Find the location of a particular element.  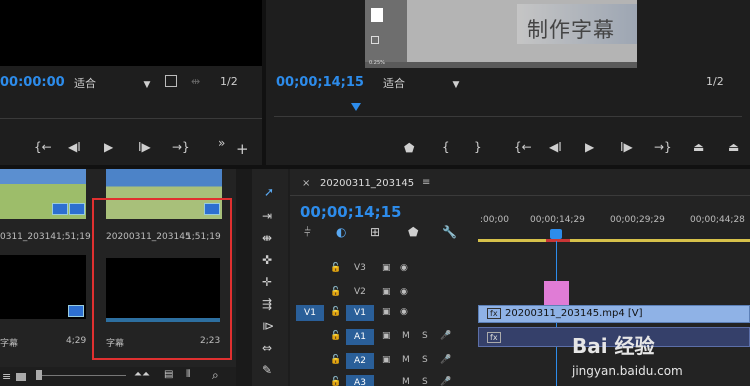

watermark-url: jingyan.baidu.com is located at coordinates (627, 371).